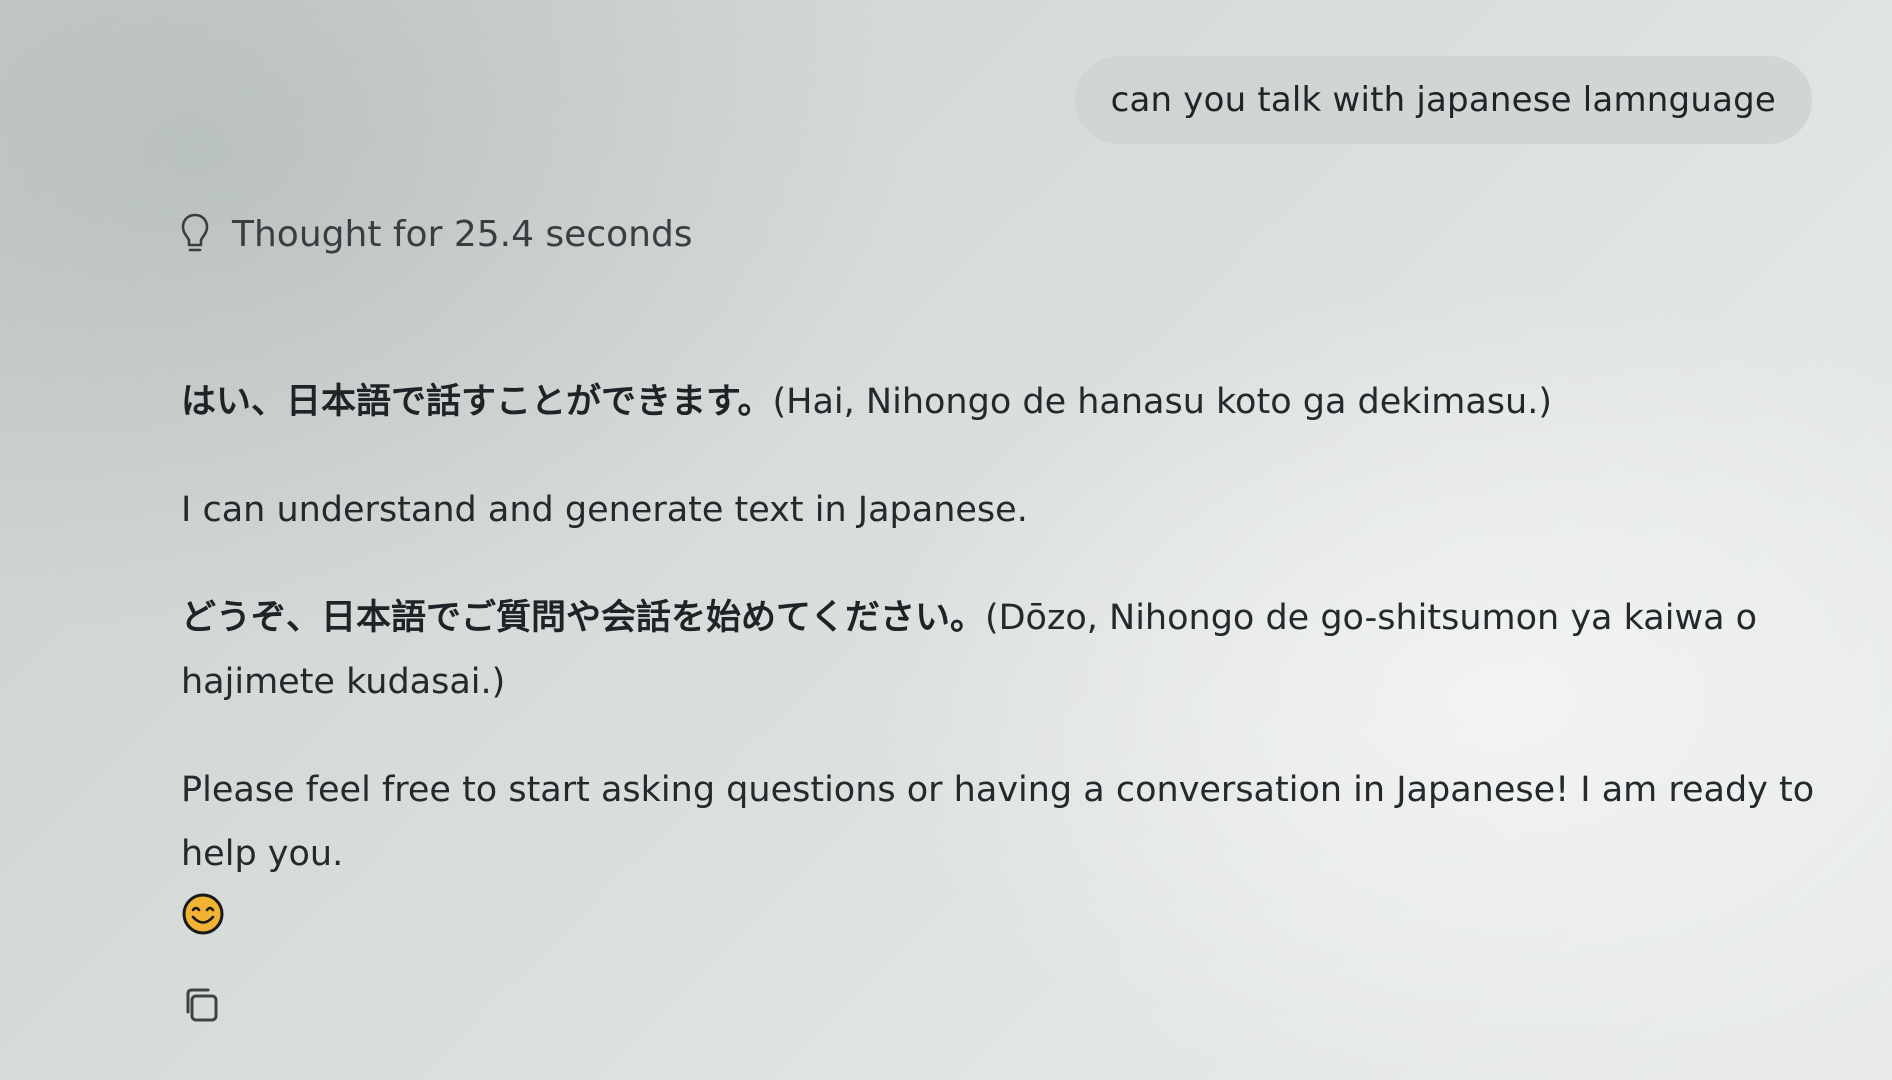 This screenshot has width=1892, height=1080. I want to click on thought-toggle: Thought for 25.4 seconds, so click(436, 234).